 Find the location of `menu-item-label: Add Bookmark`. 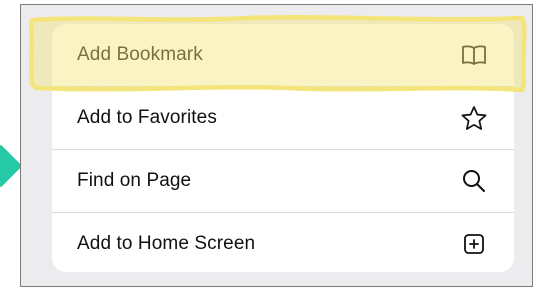

menu-item-label: Add Bookmark is located at coordinates (140, 54).